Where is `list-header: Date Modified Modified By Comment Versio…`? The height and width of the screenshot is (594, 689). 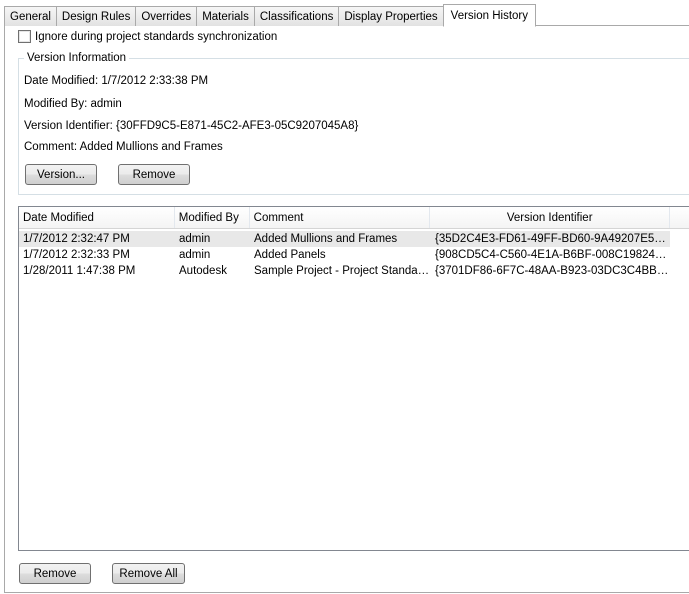
list-header: Date Modified Modified By Comment Versio… is located at coordinates (354, 218).